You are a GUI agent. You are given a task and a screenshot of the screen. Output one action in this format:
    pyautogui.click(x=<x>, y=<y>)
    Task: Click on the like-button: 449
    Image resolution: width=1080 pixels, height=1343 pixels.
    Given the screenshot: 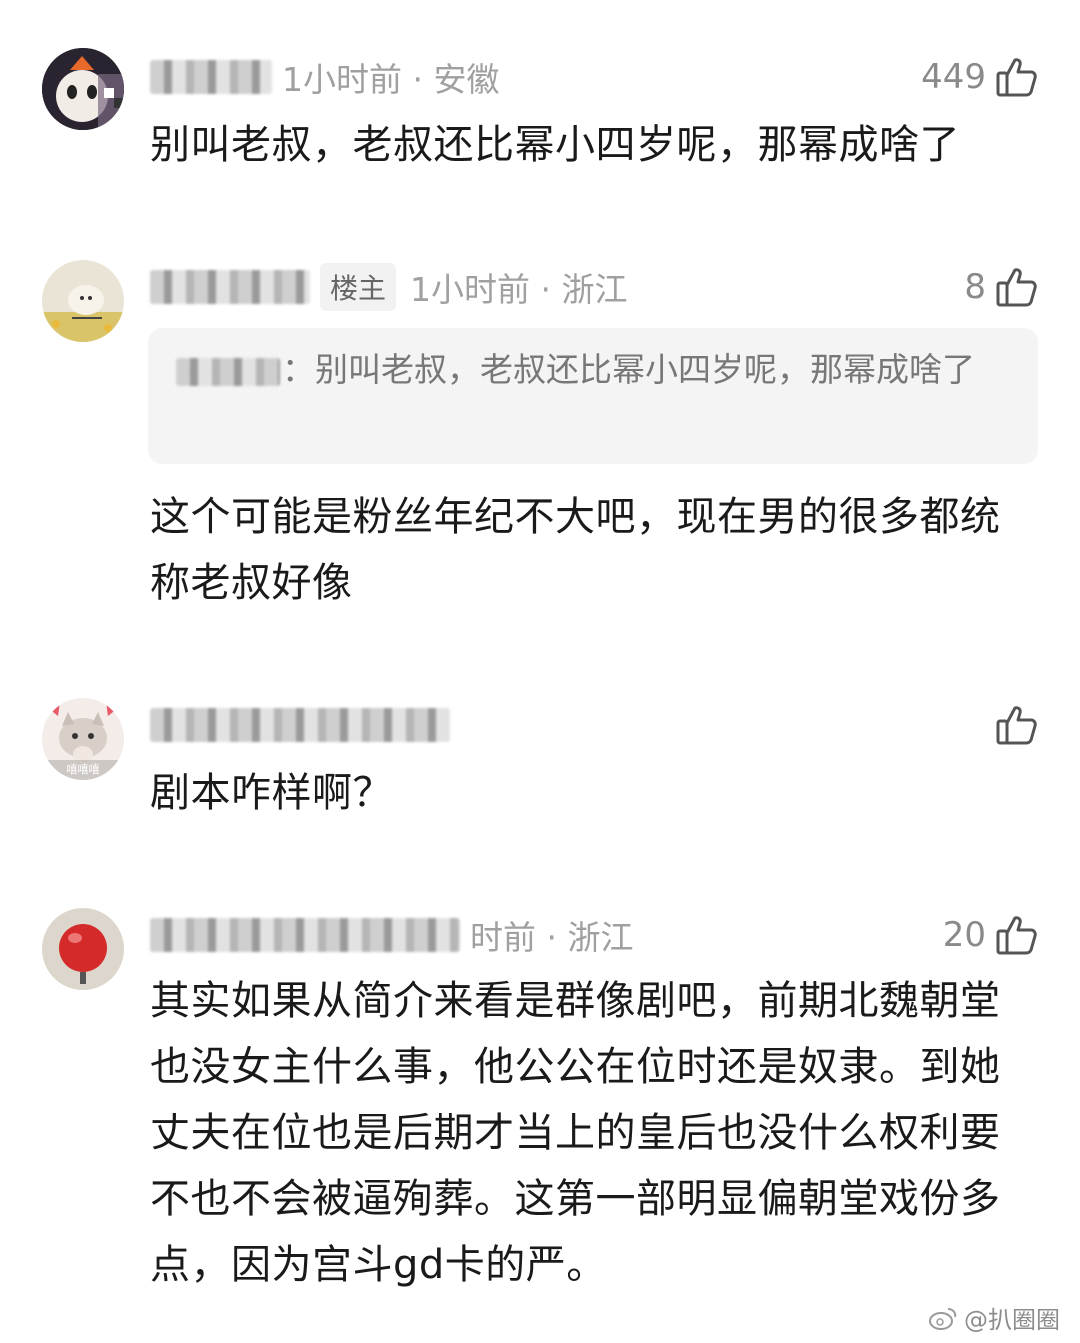 What is the action you would take?
    pyautogui.click(x=979, y=77)
    